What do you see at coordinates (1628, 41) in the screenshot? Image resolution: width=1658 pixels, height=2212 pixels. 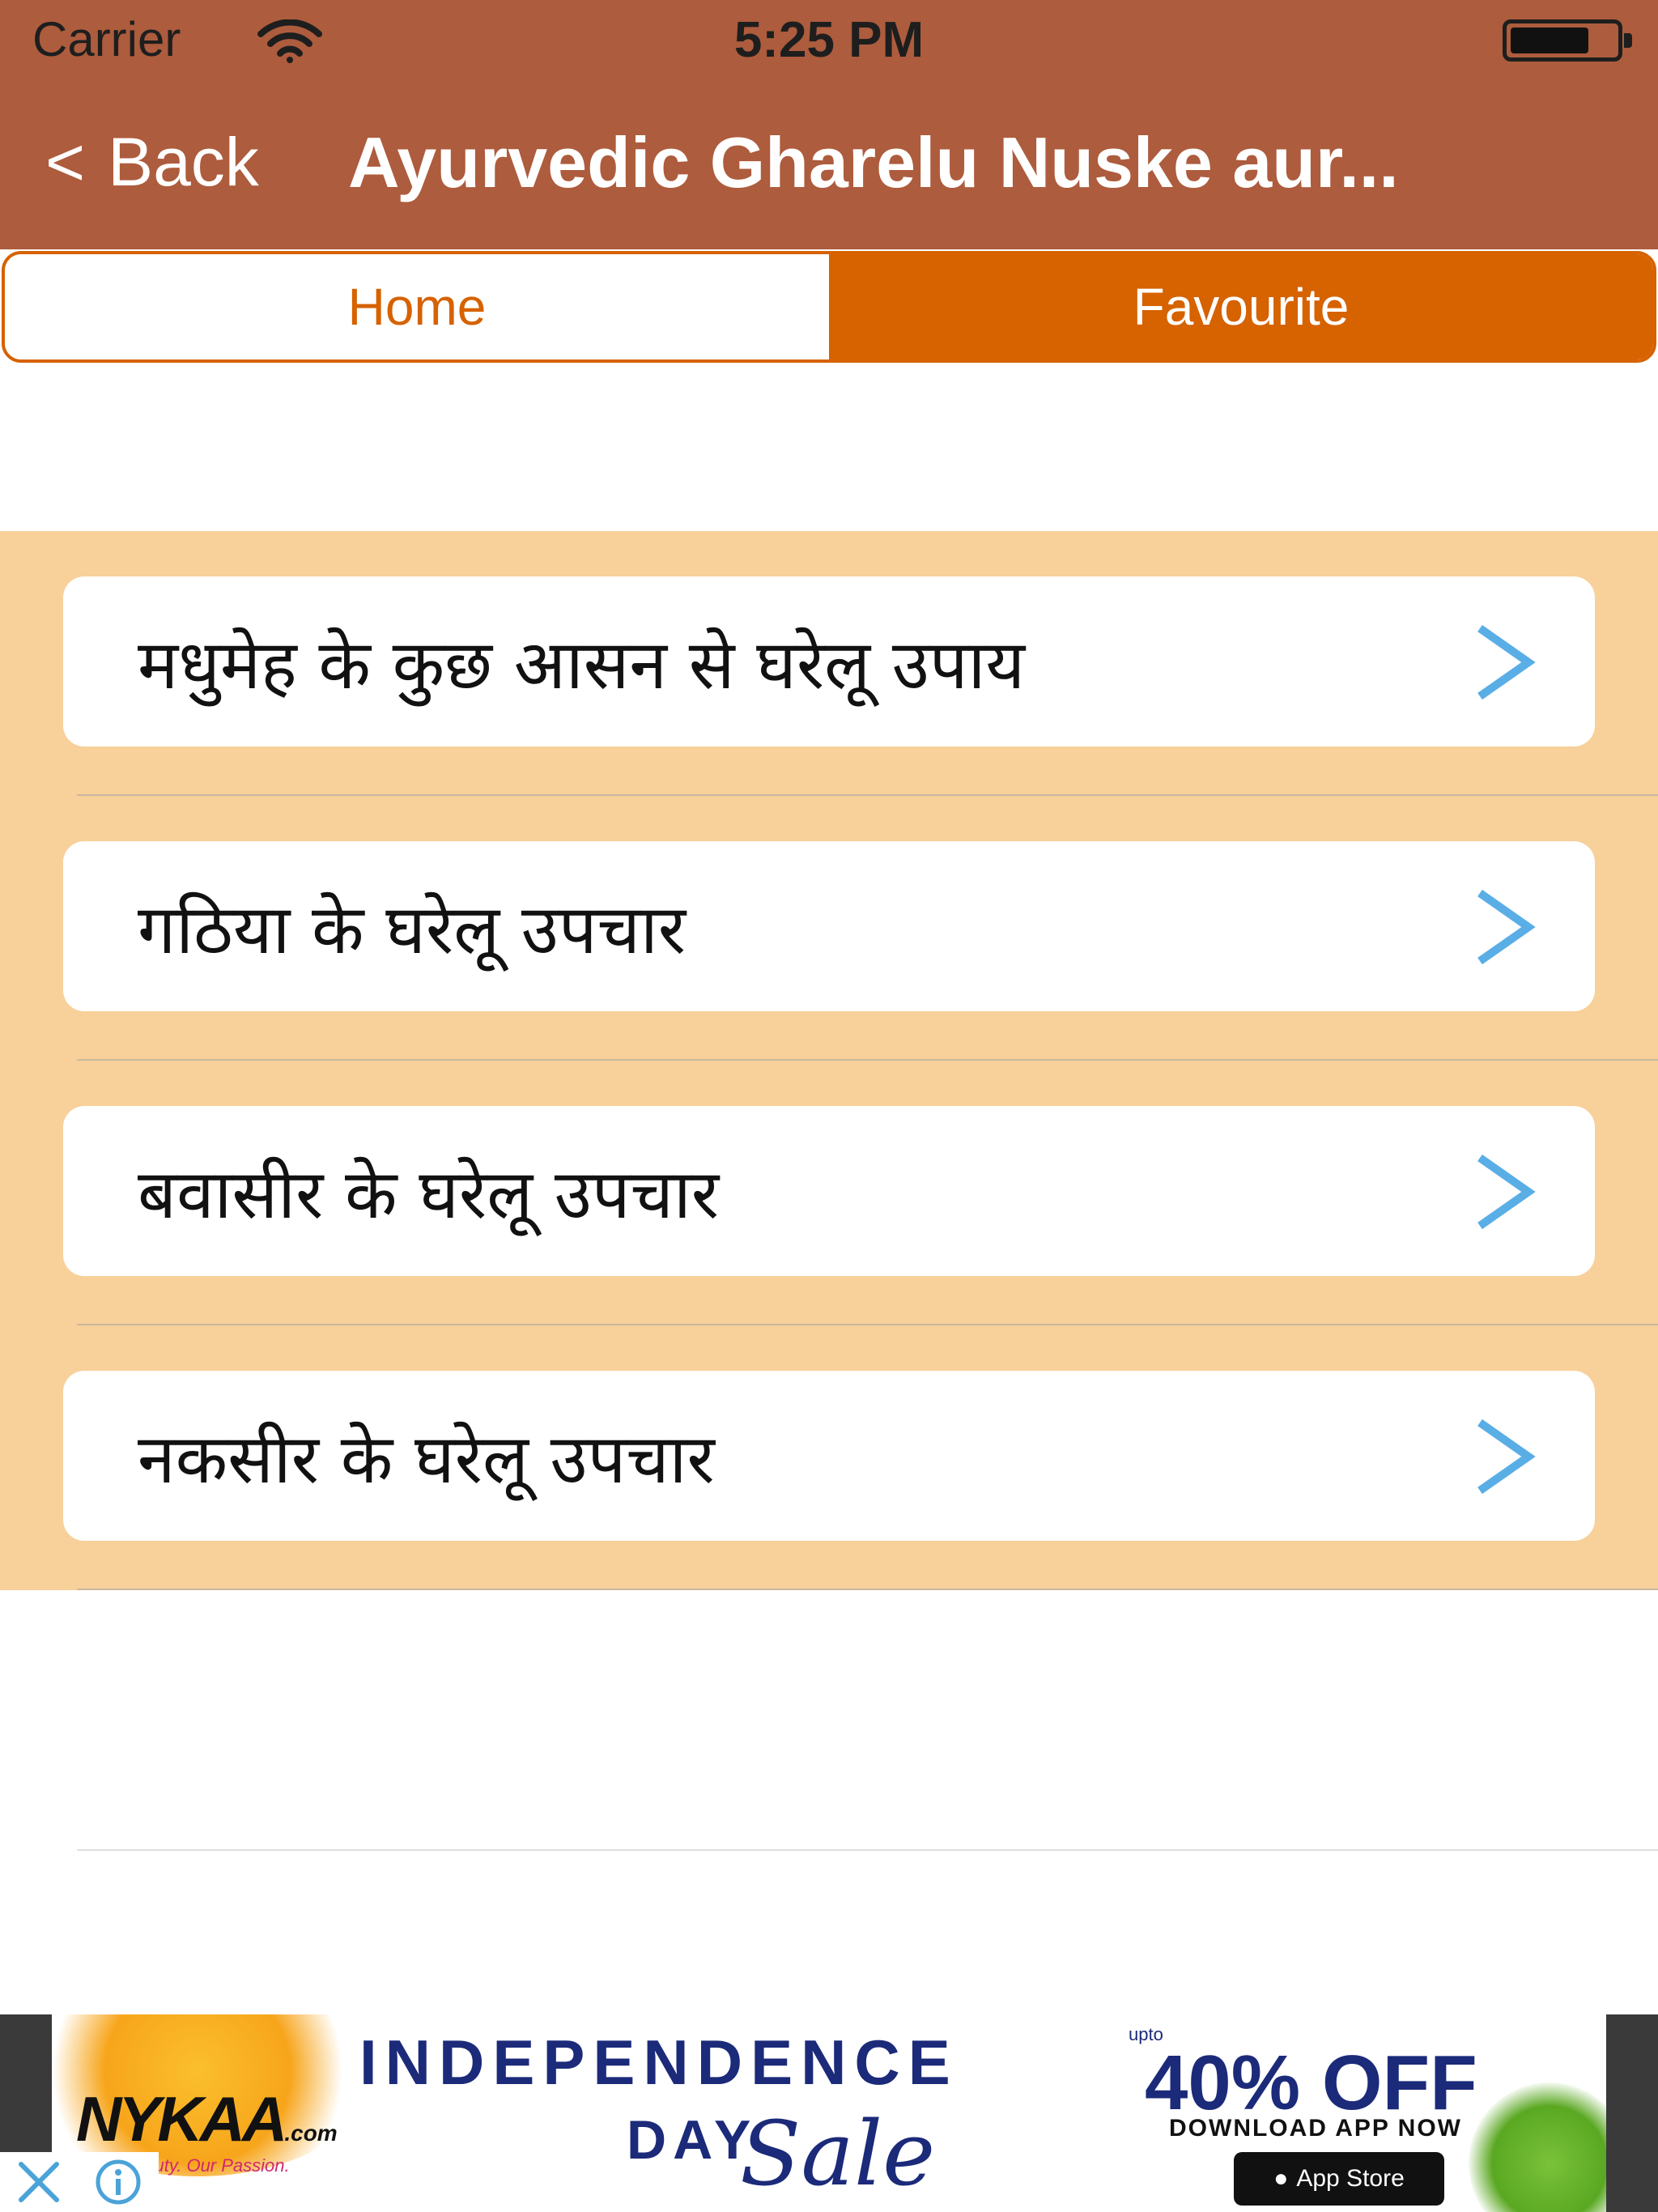 I see `battery-nub` at bounding box center [1628, 41].